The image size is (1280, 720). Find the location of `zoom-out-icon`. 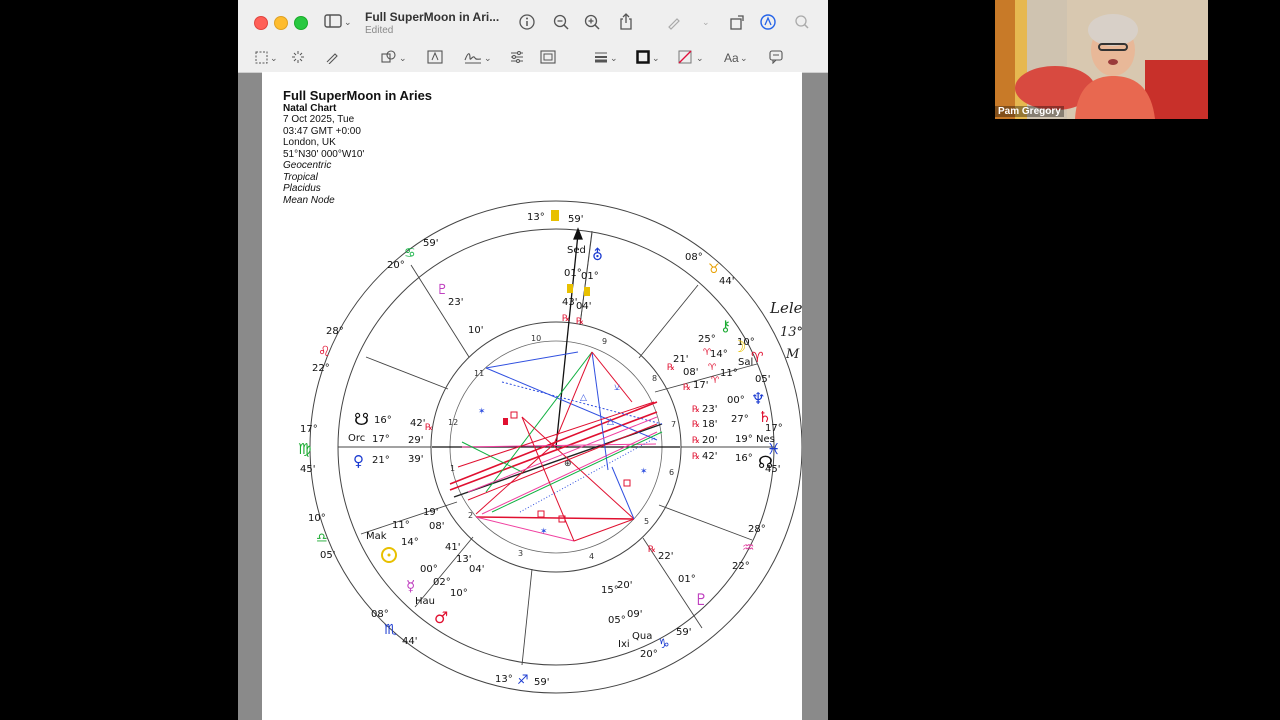

zoom-out-icon is located at coordinates (561, 22).